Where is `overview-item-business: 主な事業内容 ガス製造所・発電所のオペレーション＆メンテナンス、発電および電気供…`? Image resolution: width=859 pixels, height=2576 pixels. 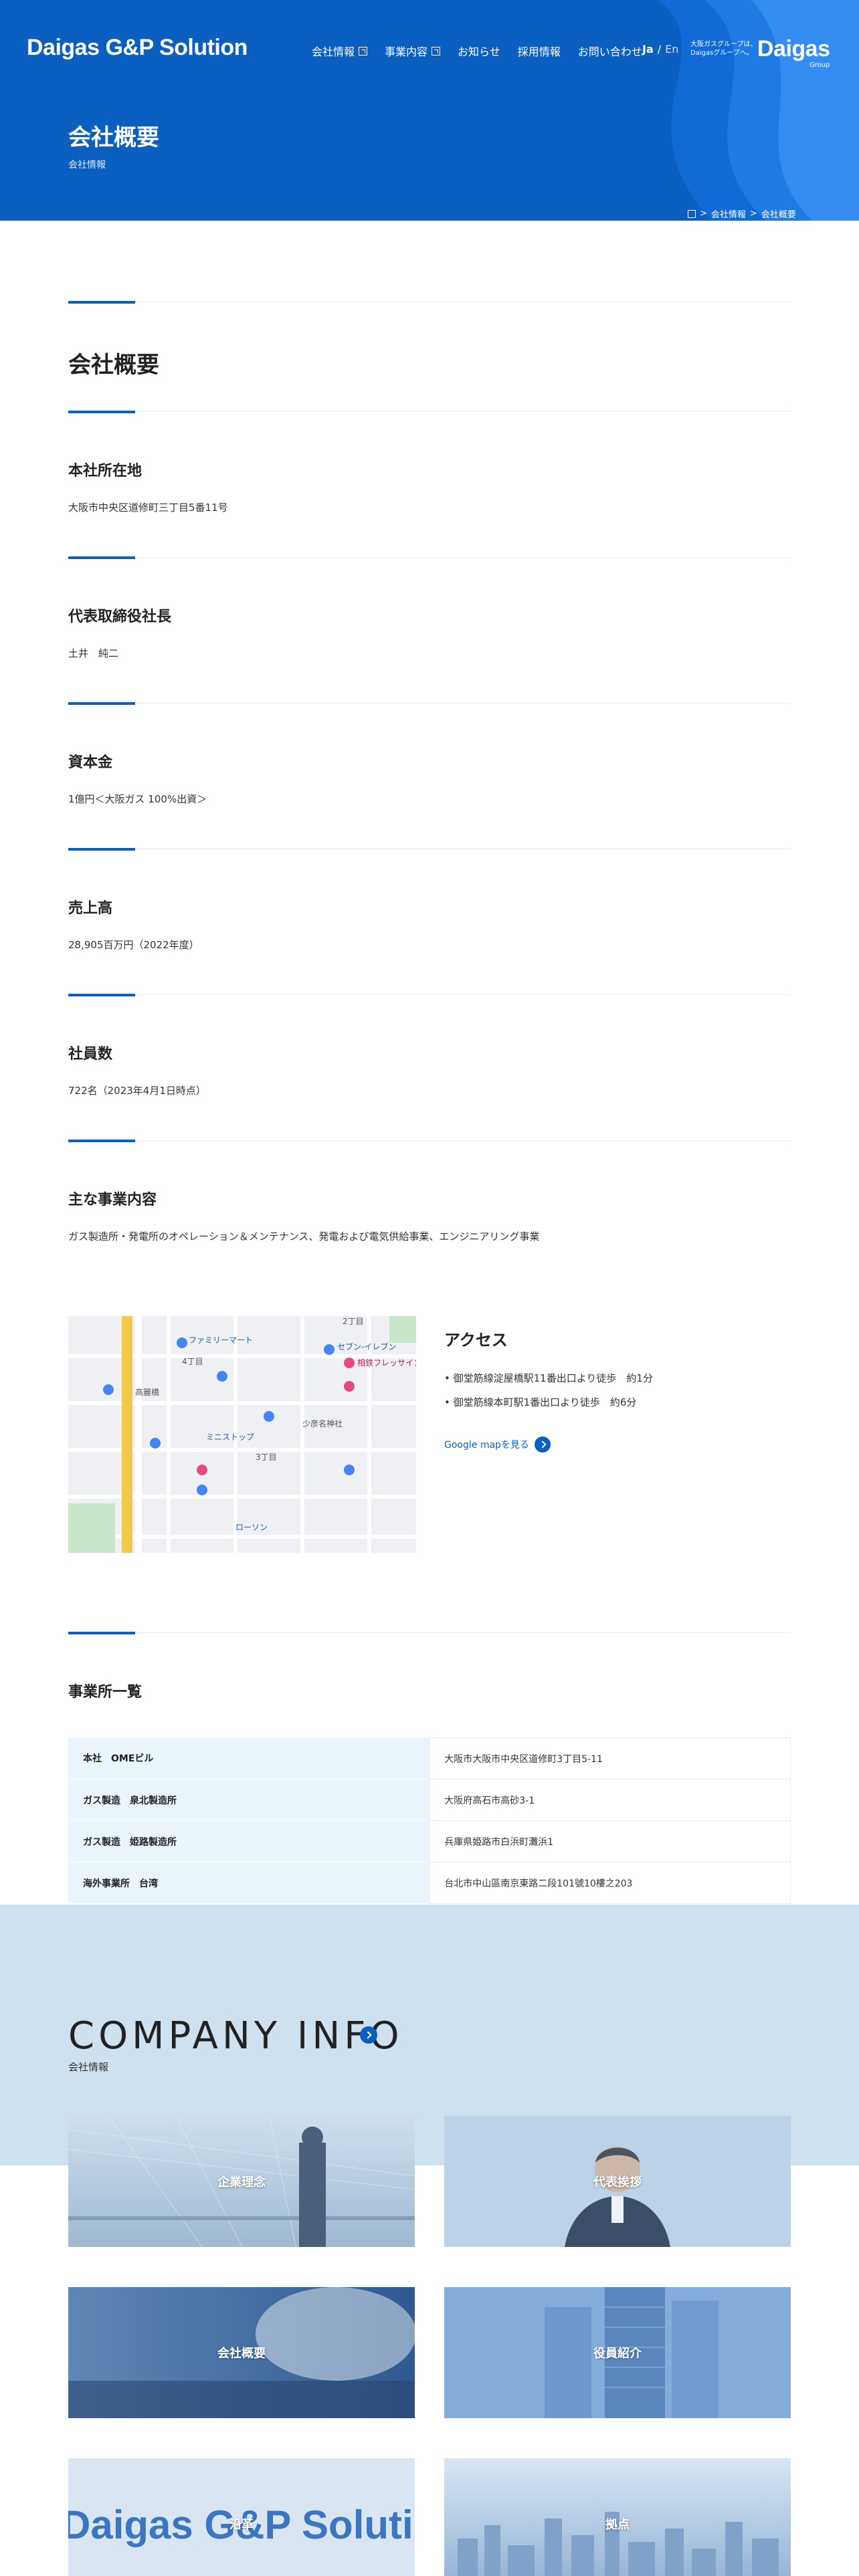
overview-item-business: 主な事業内容 ガス製造所・発電所のオペレーション＆メンテナンス、発電および電気供… is located at coordinates (429, 1206).